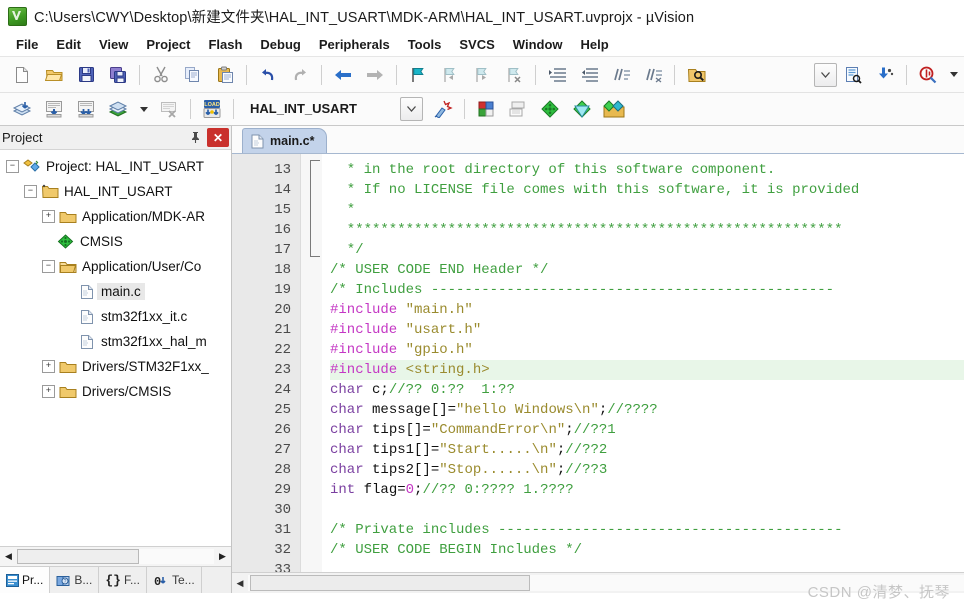 Image resolution: width=964 pixels, height=607 pixels. I want to click on tree-node-cmsis: CMSIS, so click(115, 241).